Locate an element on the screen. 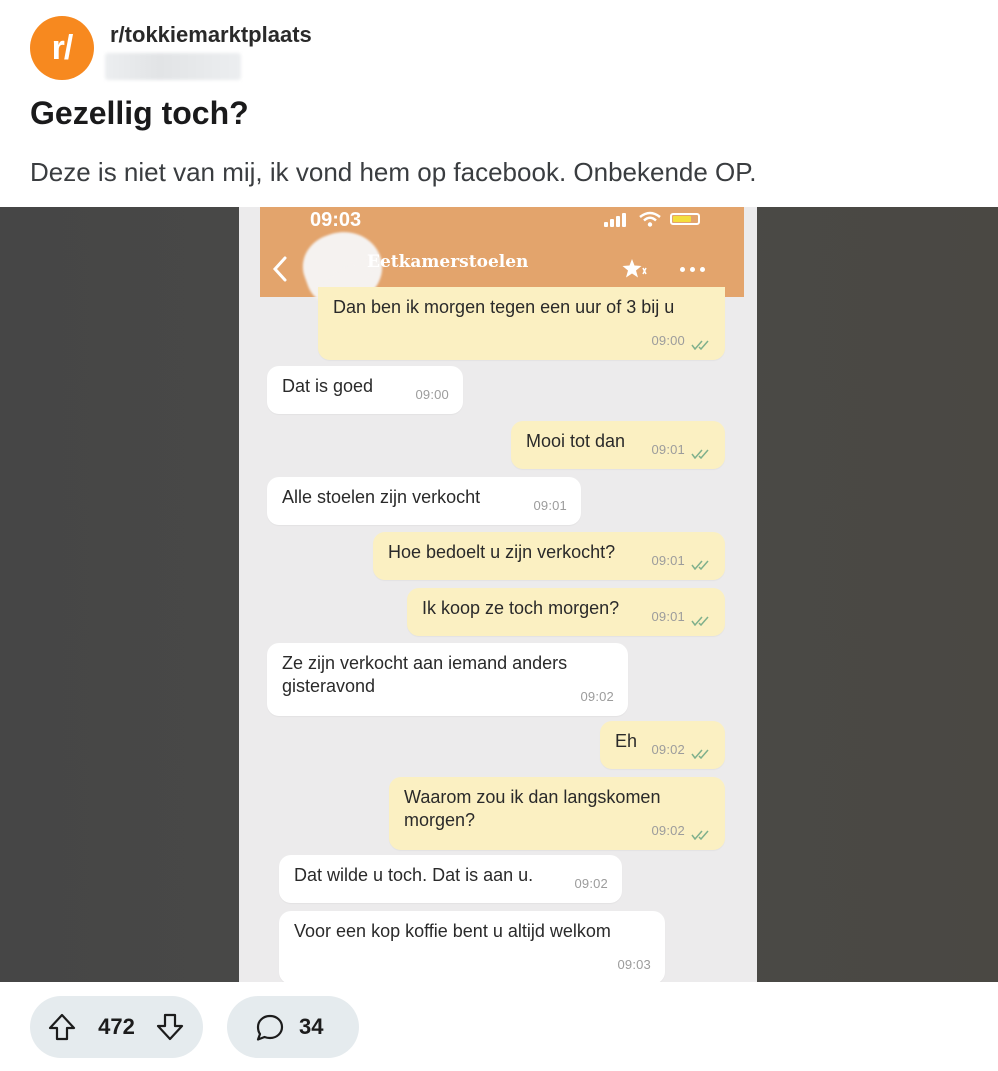 This screenshot has width=998, height=1071. message-text: Dat wilde u toch. Dat is aan u. is located at coordinates (414, 875).